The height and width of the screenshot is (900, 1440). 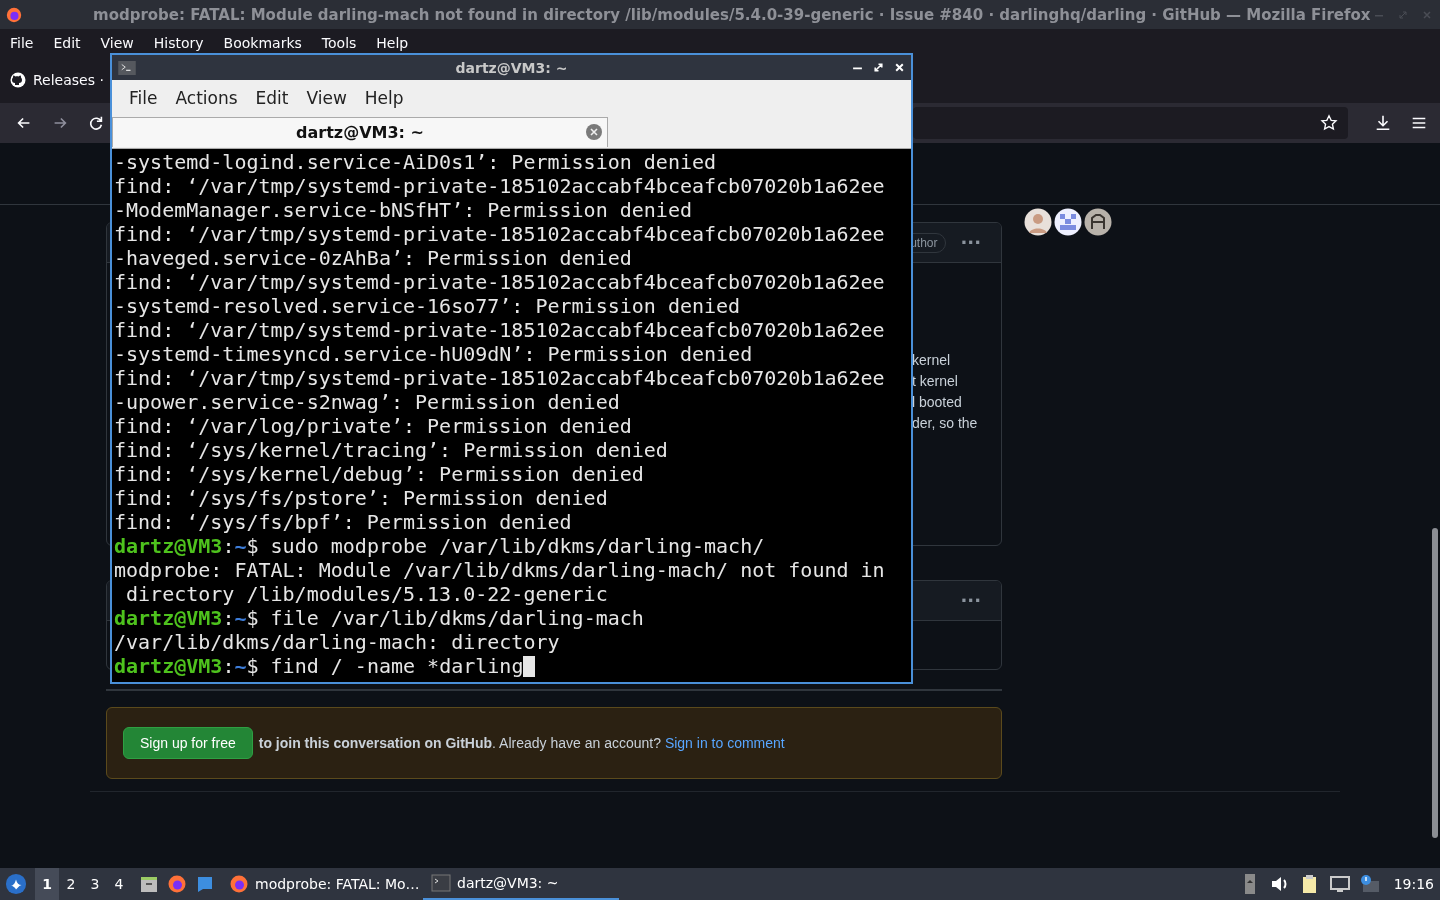 I want to click on browser-tab: Releases ·, so click(x=57, y=80).